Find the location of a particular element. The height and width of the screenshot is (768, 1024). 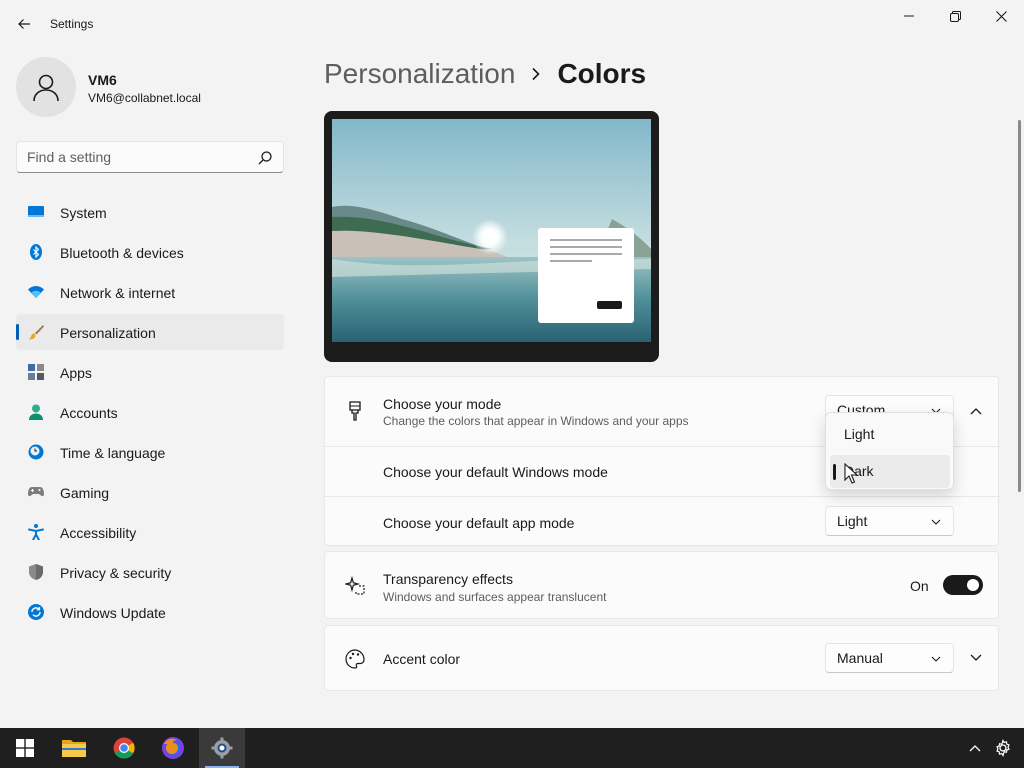

shield-icon is located at coordinates (36, 572).